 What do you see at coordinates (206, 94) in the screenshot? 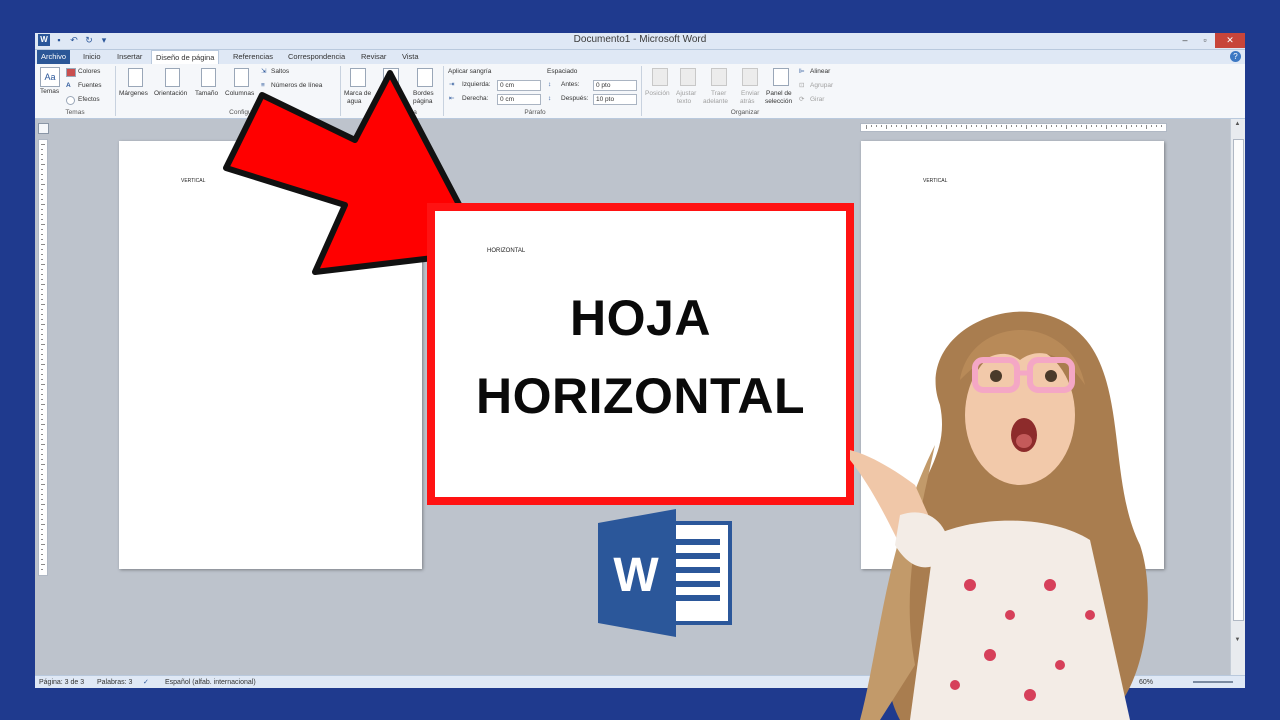
I see `tamano-button: Tamaño` at bounding box center [206, 94].